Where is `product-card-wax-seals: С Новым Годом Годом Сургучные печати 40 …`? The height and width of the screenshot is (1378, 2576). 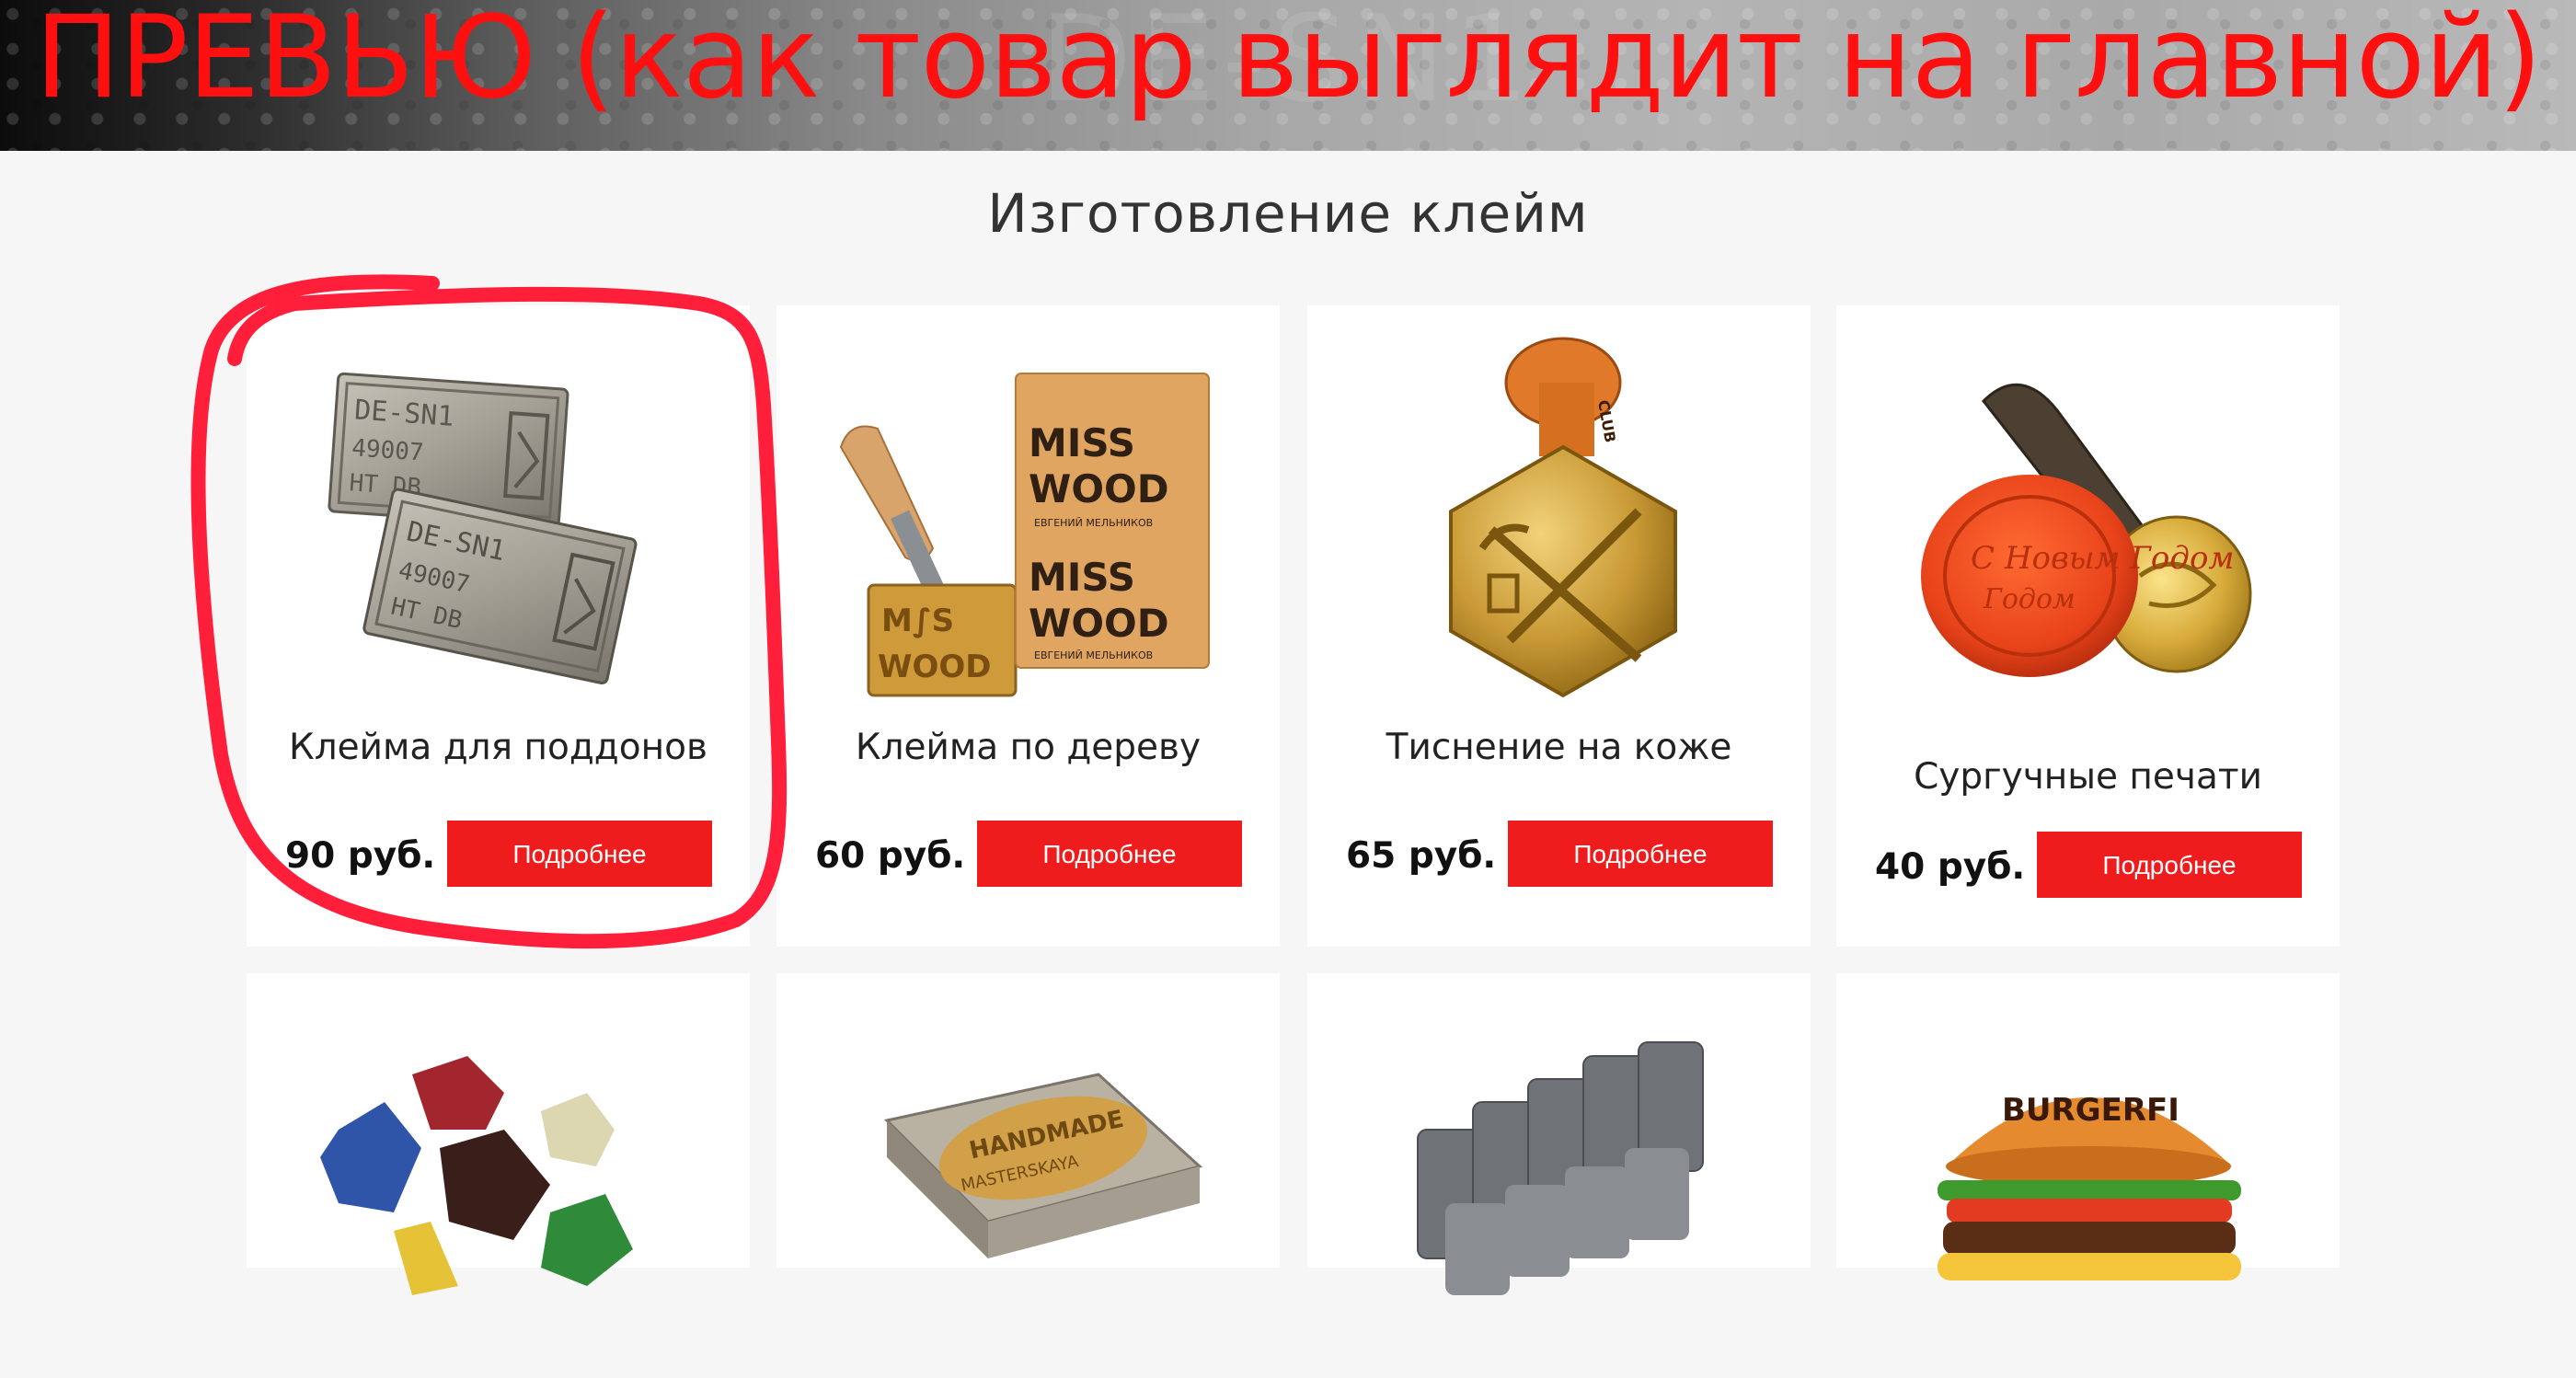 product-card-wax-seals: С Новым Годом Годом Сургучные печати 40 … is located at coordinates (2088, 626).